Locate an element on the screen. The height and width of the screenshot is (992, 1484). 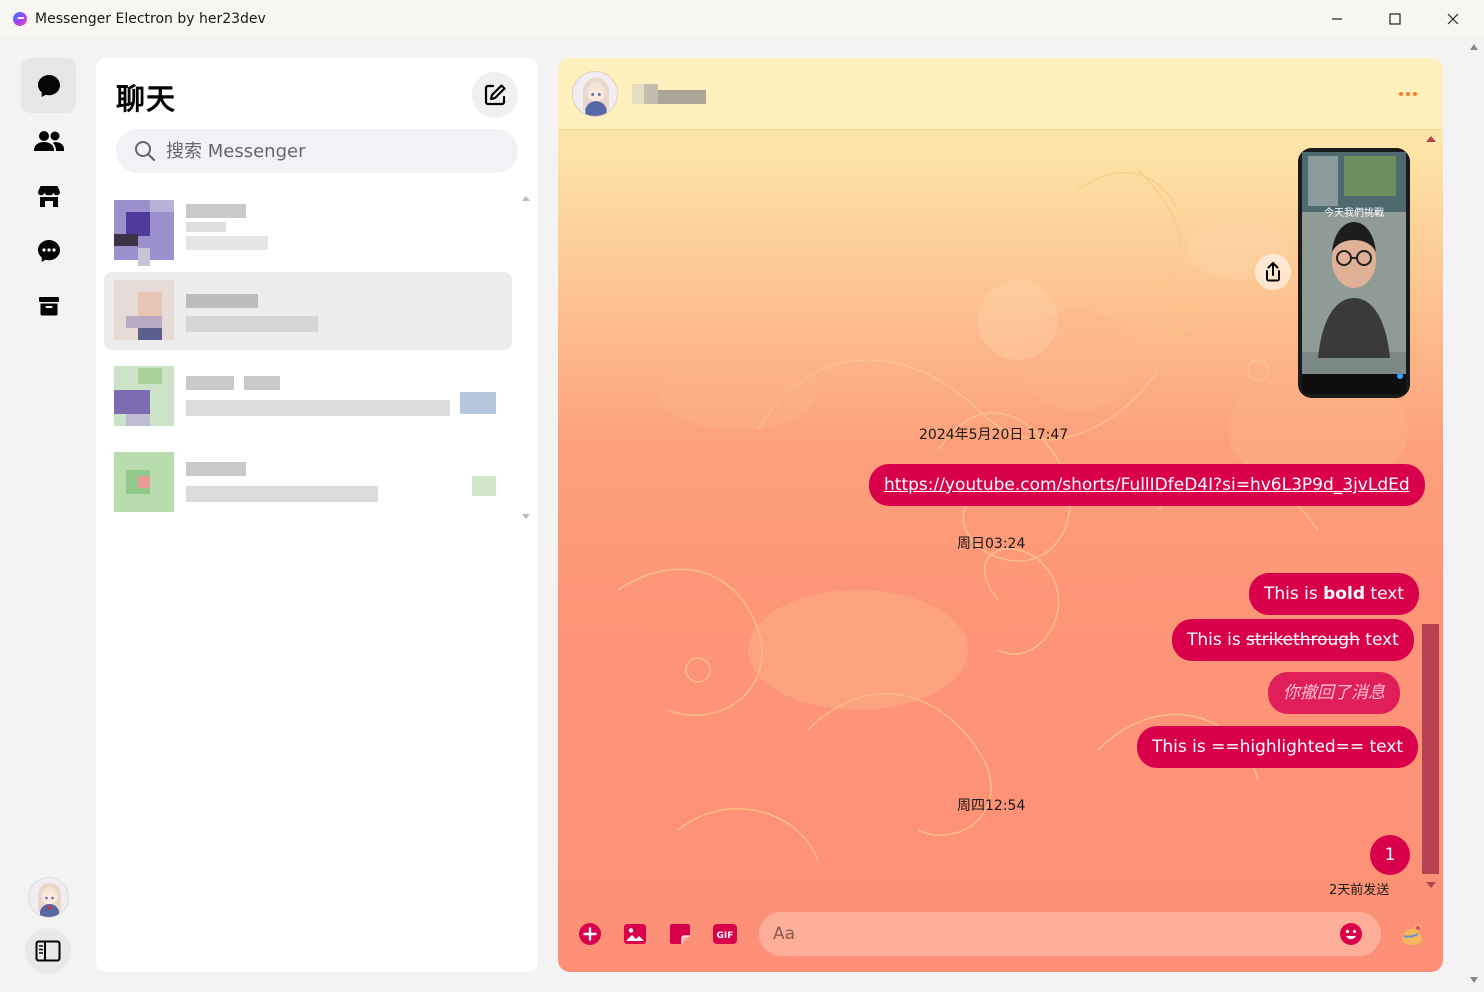
toggle-sidebar-button is located at coordinates (48, 951).